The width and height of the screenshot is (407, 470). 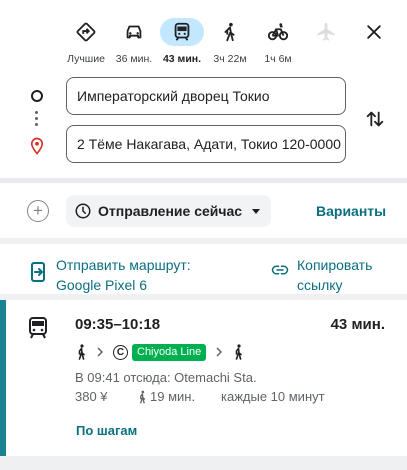 What do you see at coordinates (335, 265) in the screenshot?
I see `copy-line-1: Копировать` at bounding box center [335, 265].